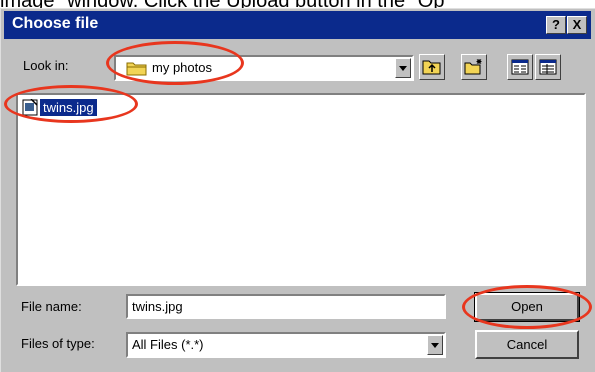  Describe the element at coordinates (527, 307) in the screenshot. I see `open-button: Open` at that location.